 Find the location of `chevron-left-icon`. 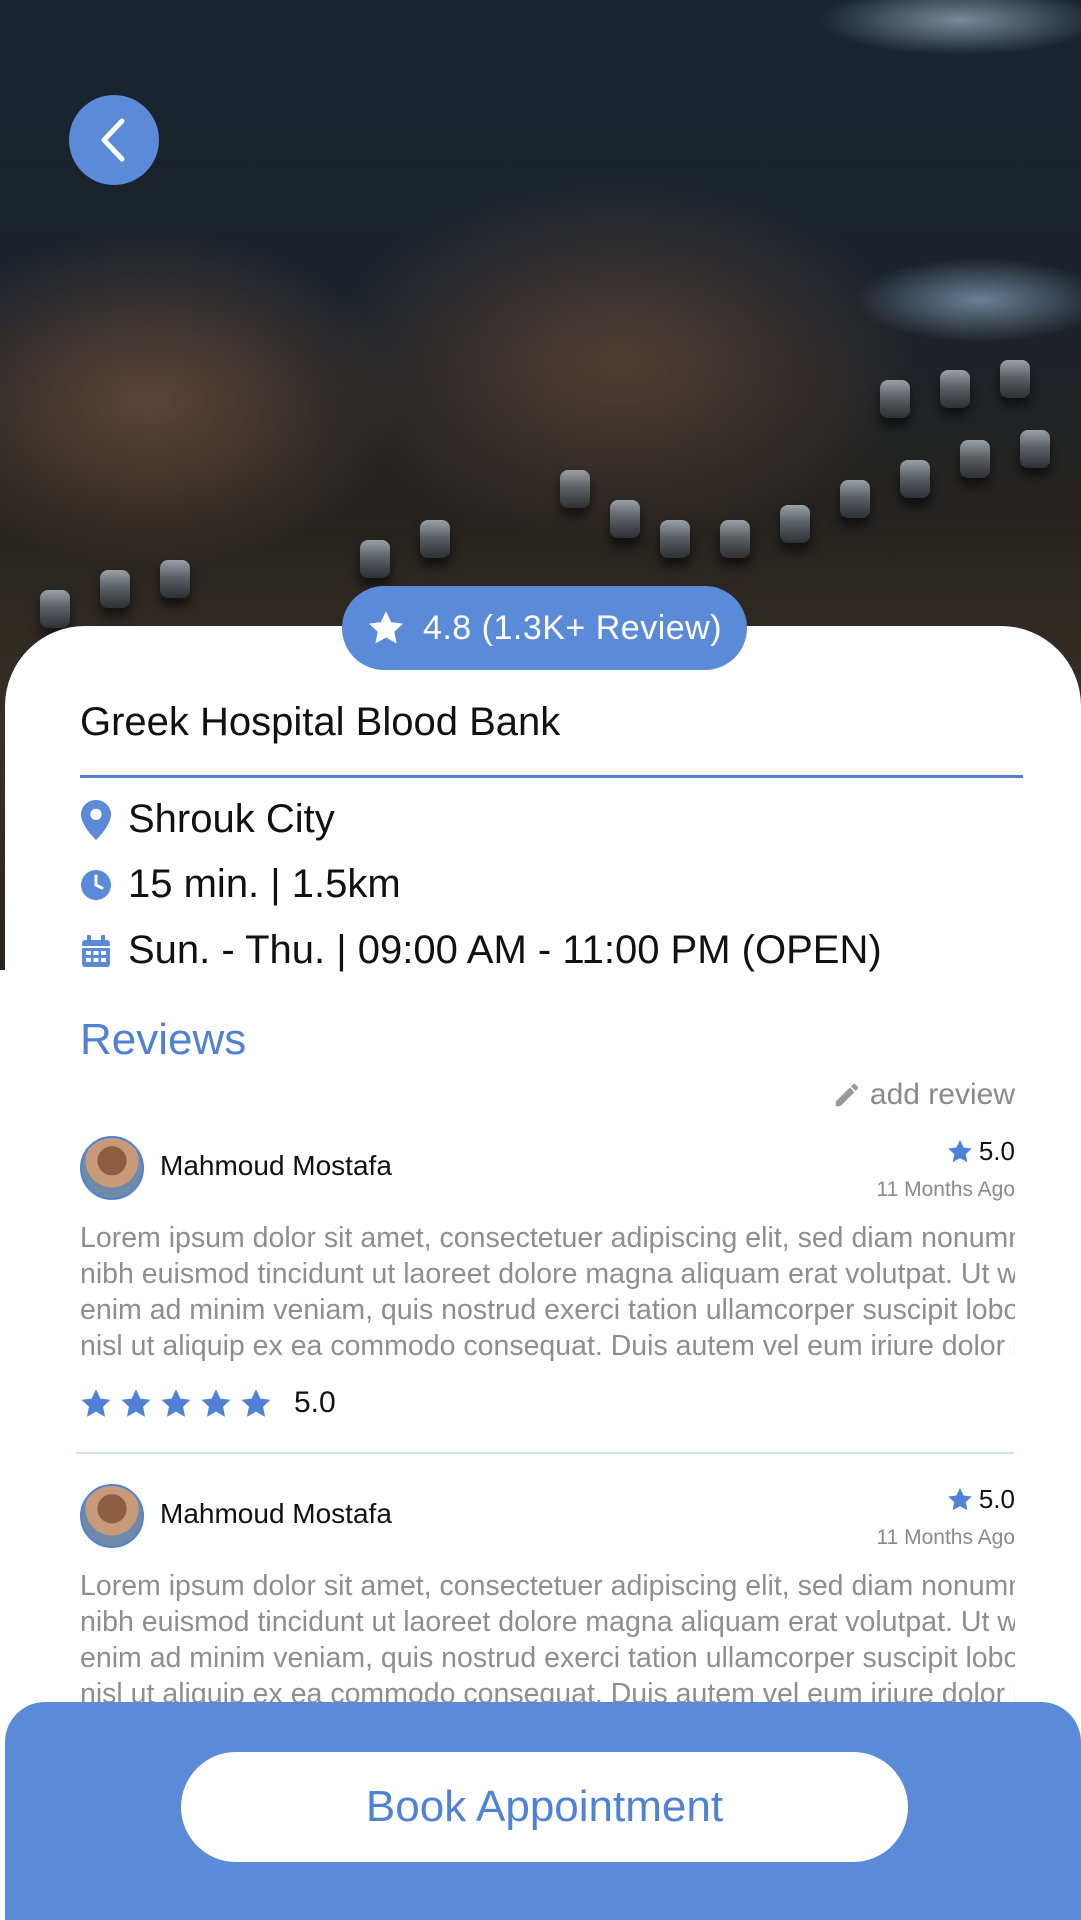

chevron-left-icon is located at coordinates (113, 140).